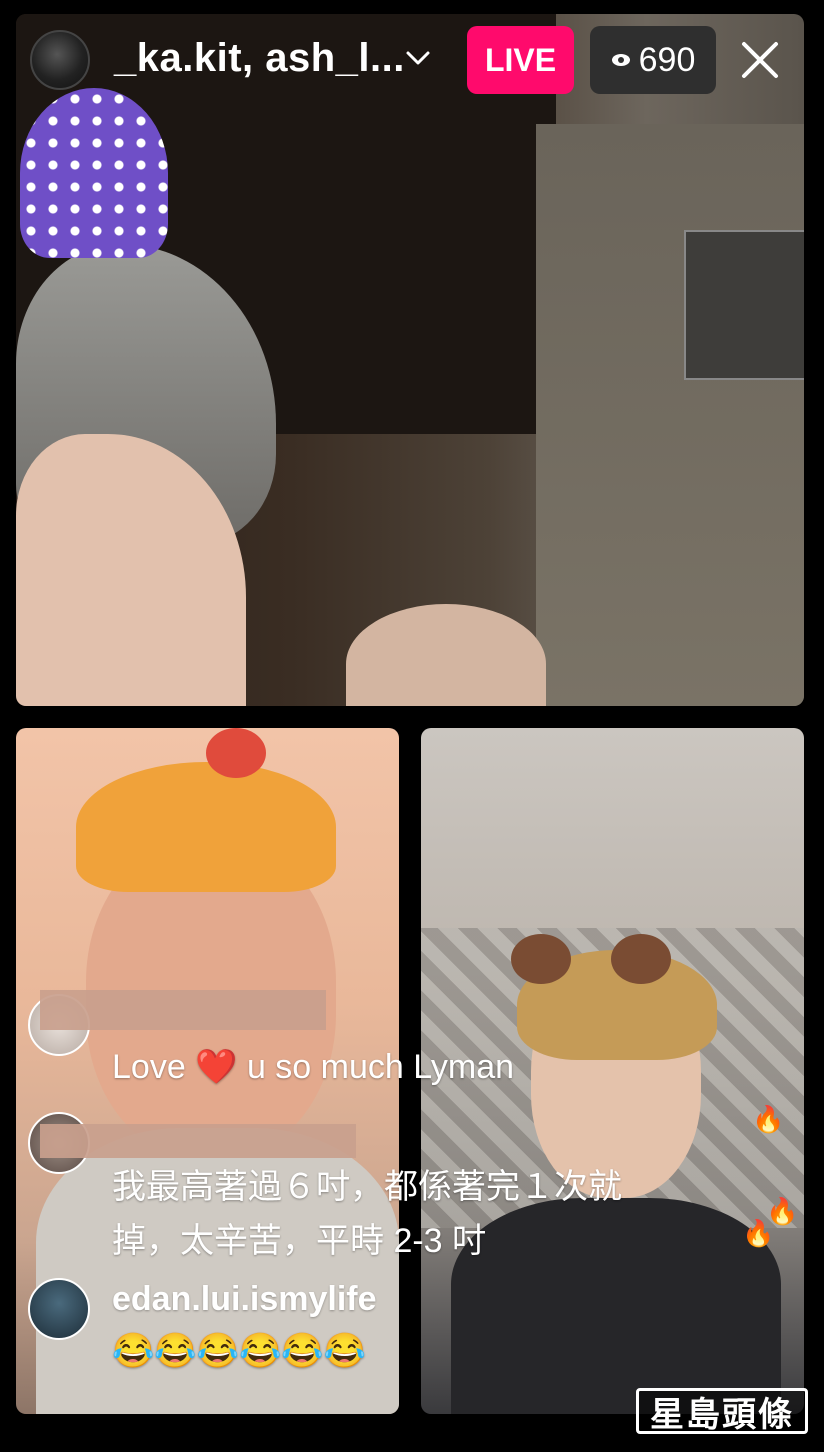  I want to click on comment-text: 我最高著過６吋，都係著完１次就 掉，太辛苦，平時 2-3 吋, so click(367, 1214).